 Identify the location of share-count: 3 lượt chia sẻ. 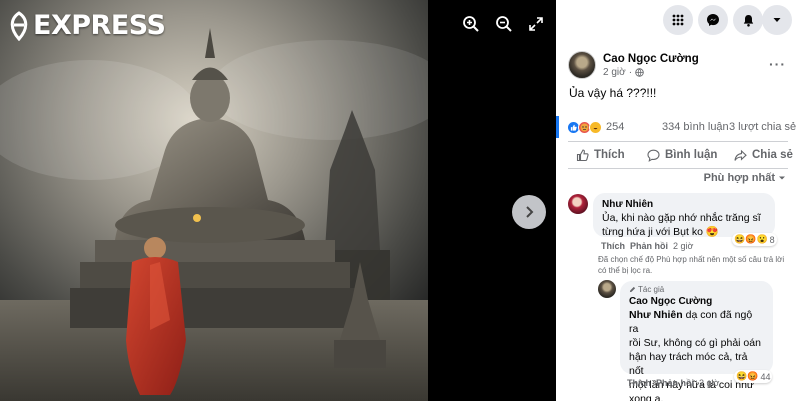
(762, 127).